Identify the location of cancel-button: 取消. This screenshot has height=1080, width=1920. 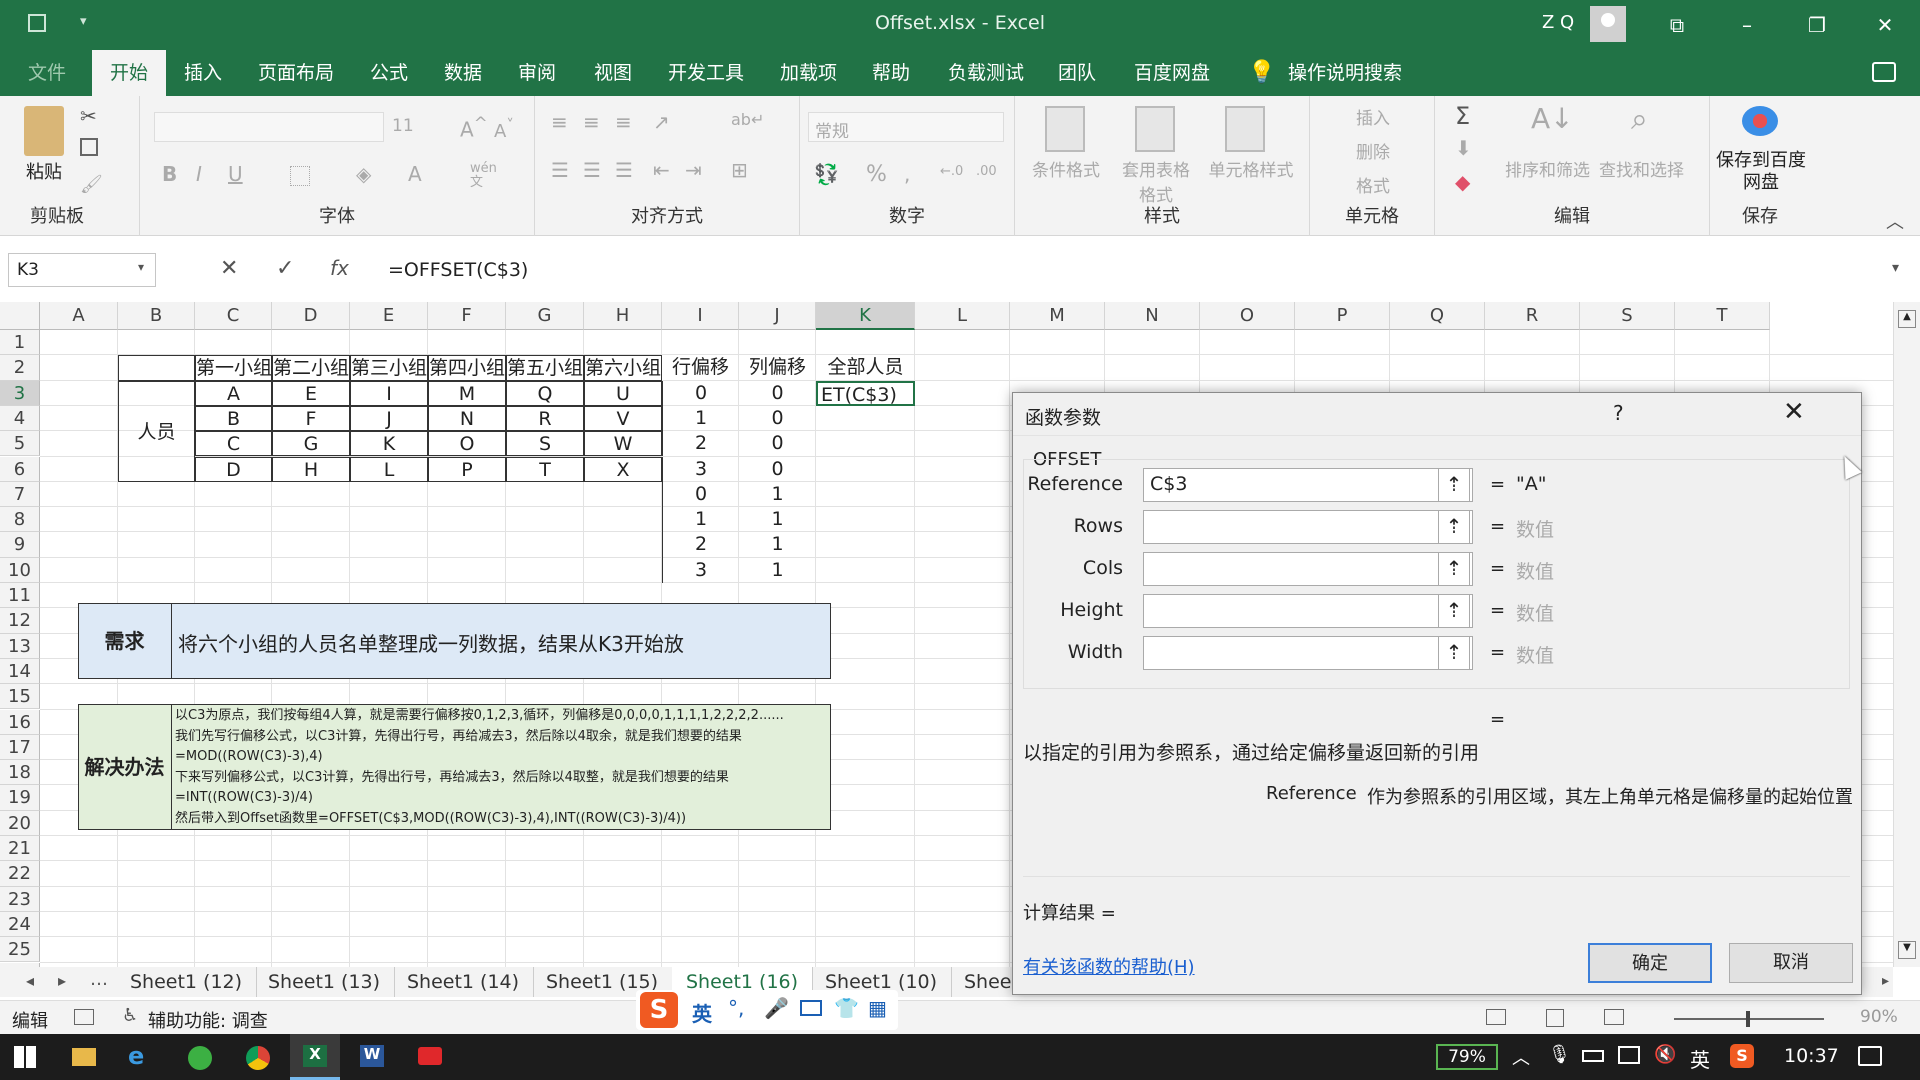
(1791, 963).